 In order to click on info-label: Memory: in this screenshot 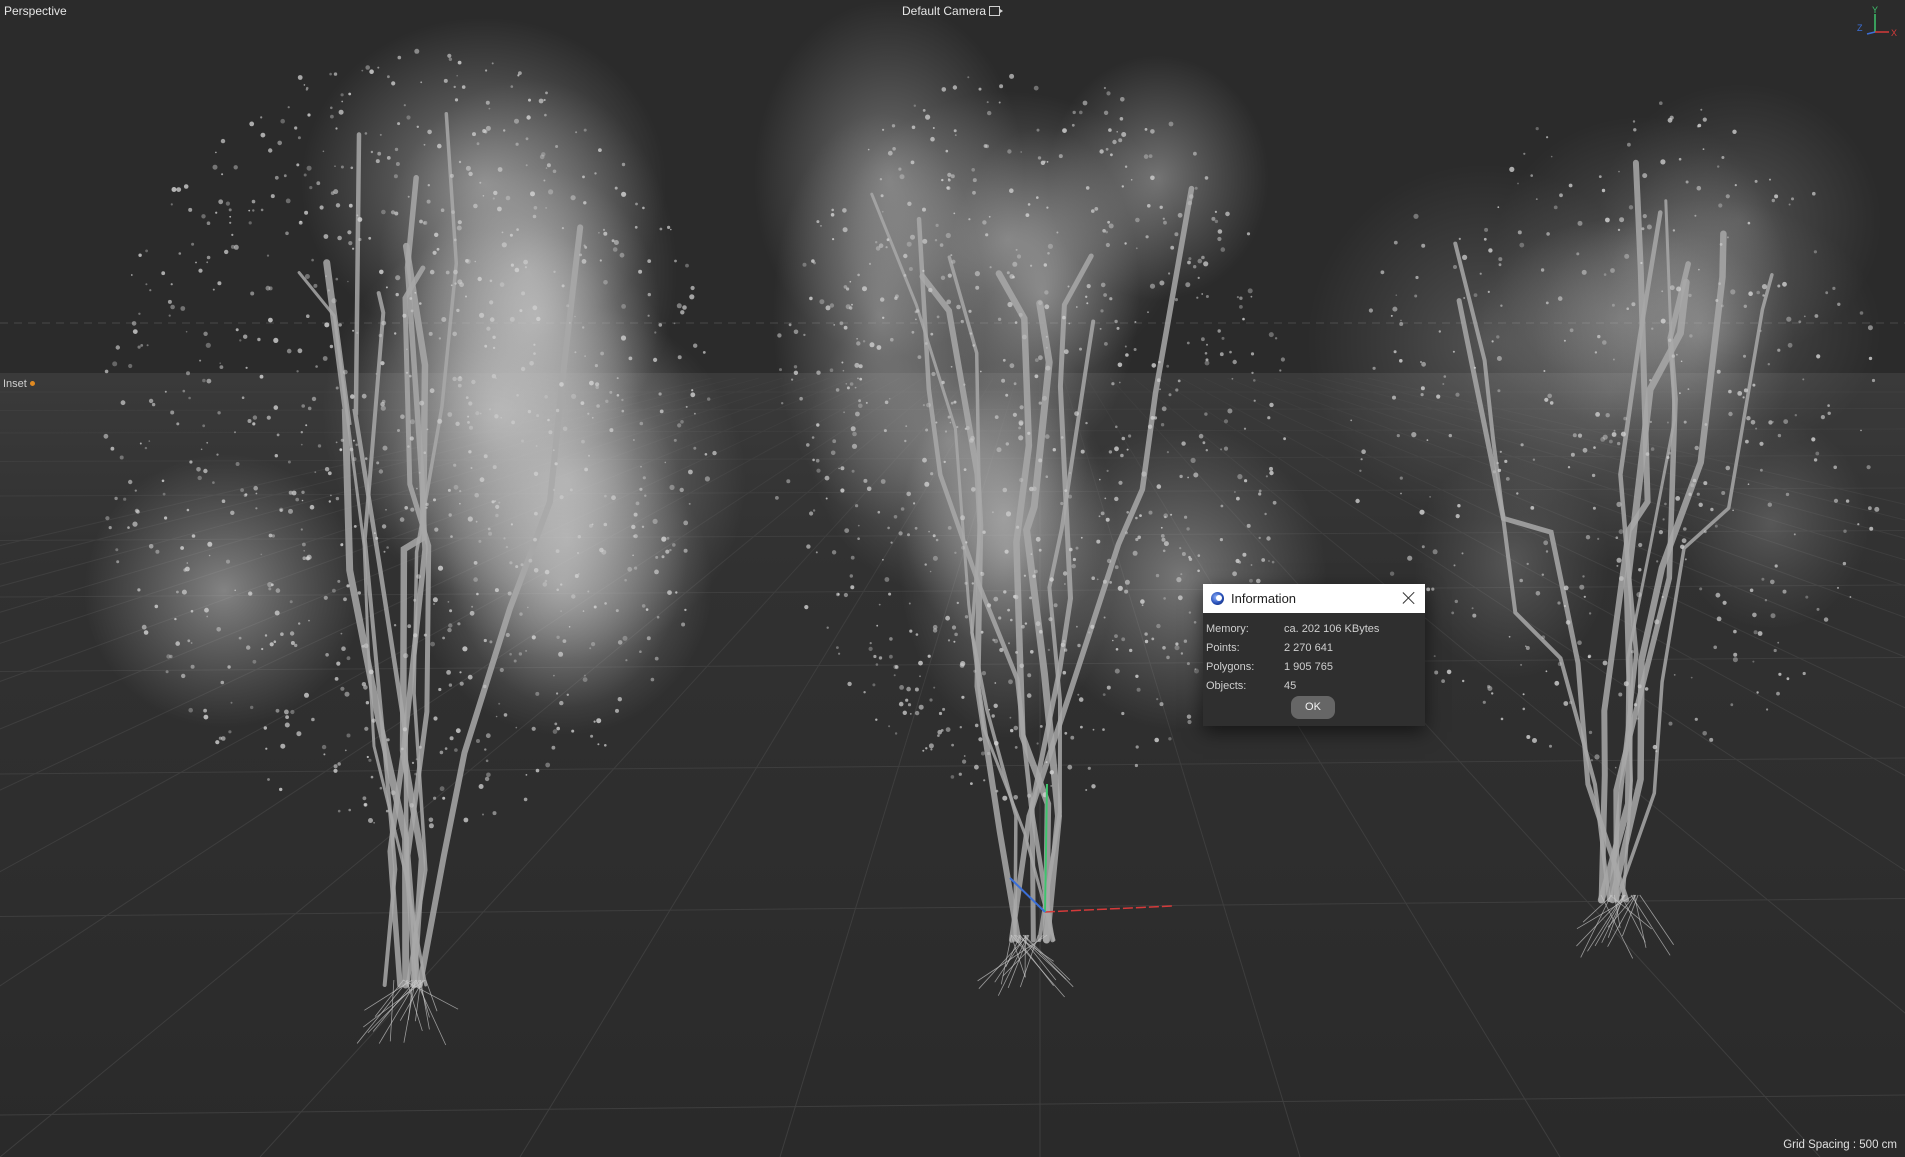, I will do `click(1227, 629)`.